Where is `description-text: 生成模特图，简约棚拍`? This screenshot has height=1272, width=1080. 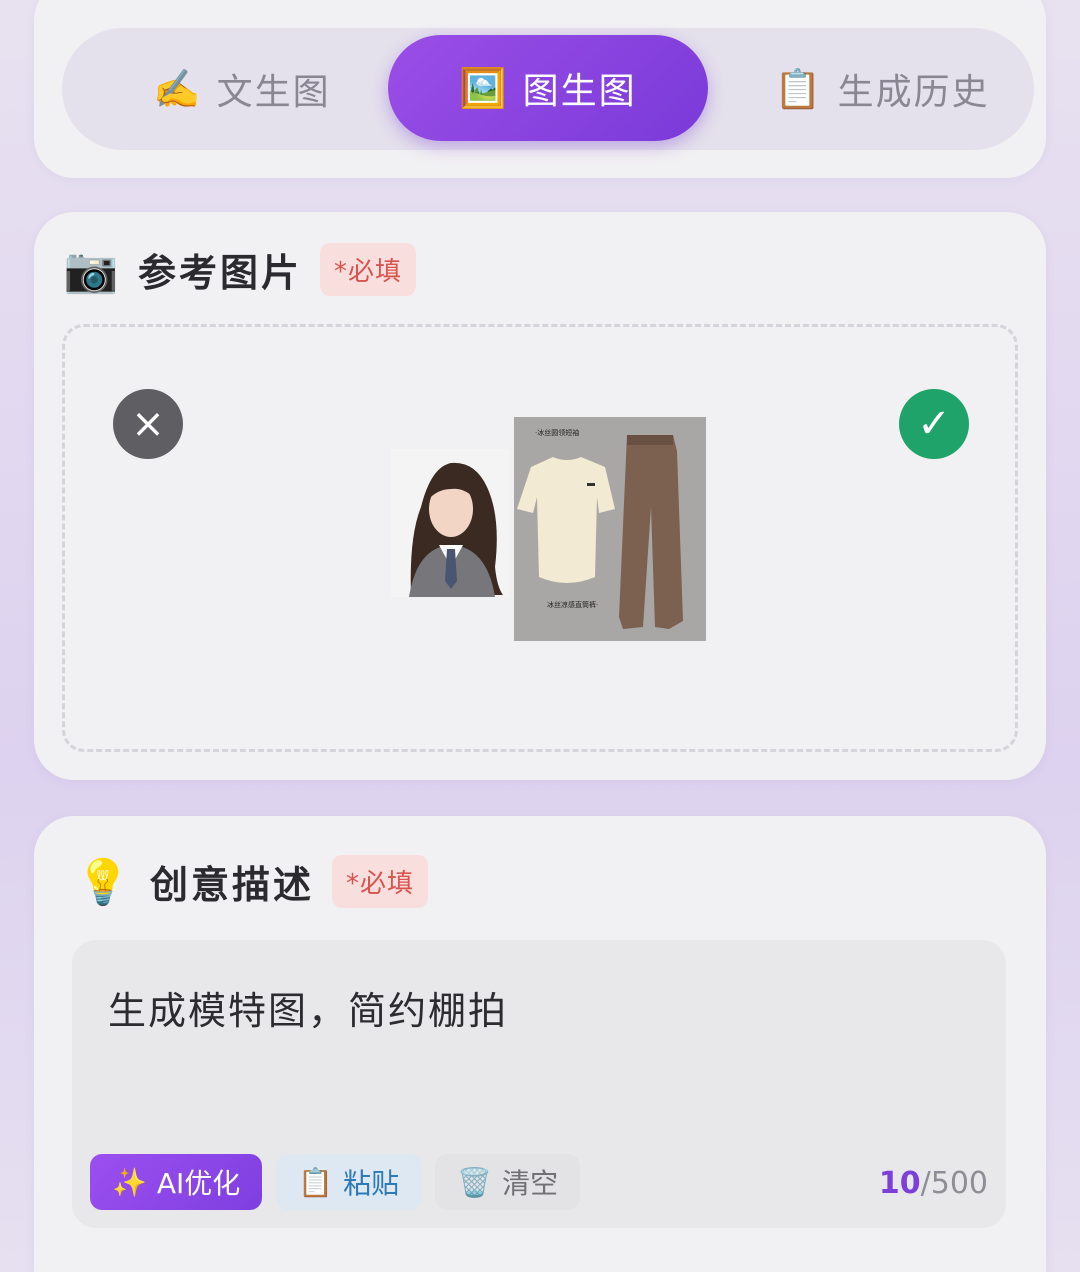 description-text: 生成模特图，简约棚拍 is located at coordinates (308, 1007).